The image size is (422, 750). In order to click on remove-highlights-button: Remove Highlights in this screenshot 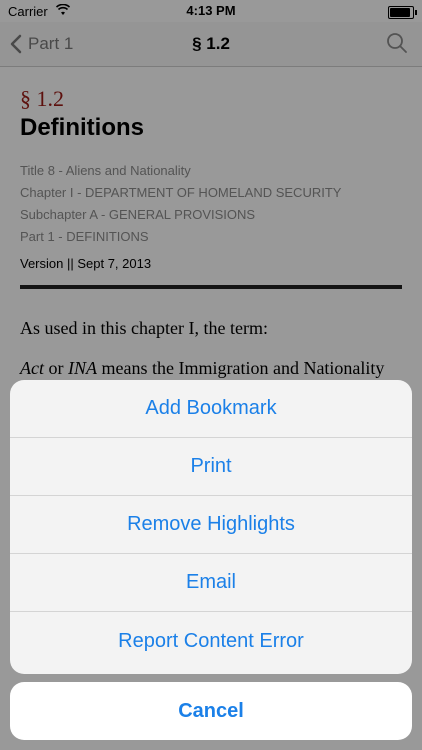, I will do `click(211, 525)`.